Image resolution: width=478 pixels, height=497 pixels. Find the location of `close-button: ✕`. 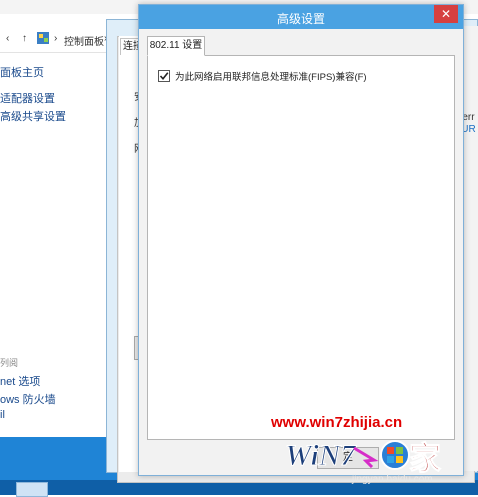

close-button: ✕ is located at coordinates (446, 14).